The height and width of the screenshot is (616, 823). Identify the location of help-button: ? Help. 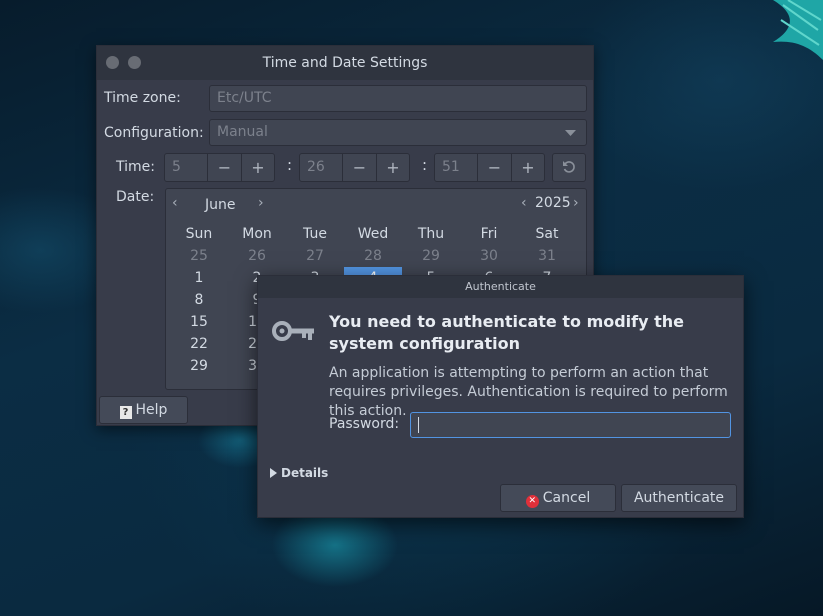
(143, 410).